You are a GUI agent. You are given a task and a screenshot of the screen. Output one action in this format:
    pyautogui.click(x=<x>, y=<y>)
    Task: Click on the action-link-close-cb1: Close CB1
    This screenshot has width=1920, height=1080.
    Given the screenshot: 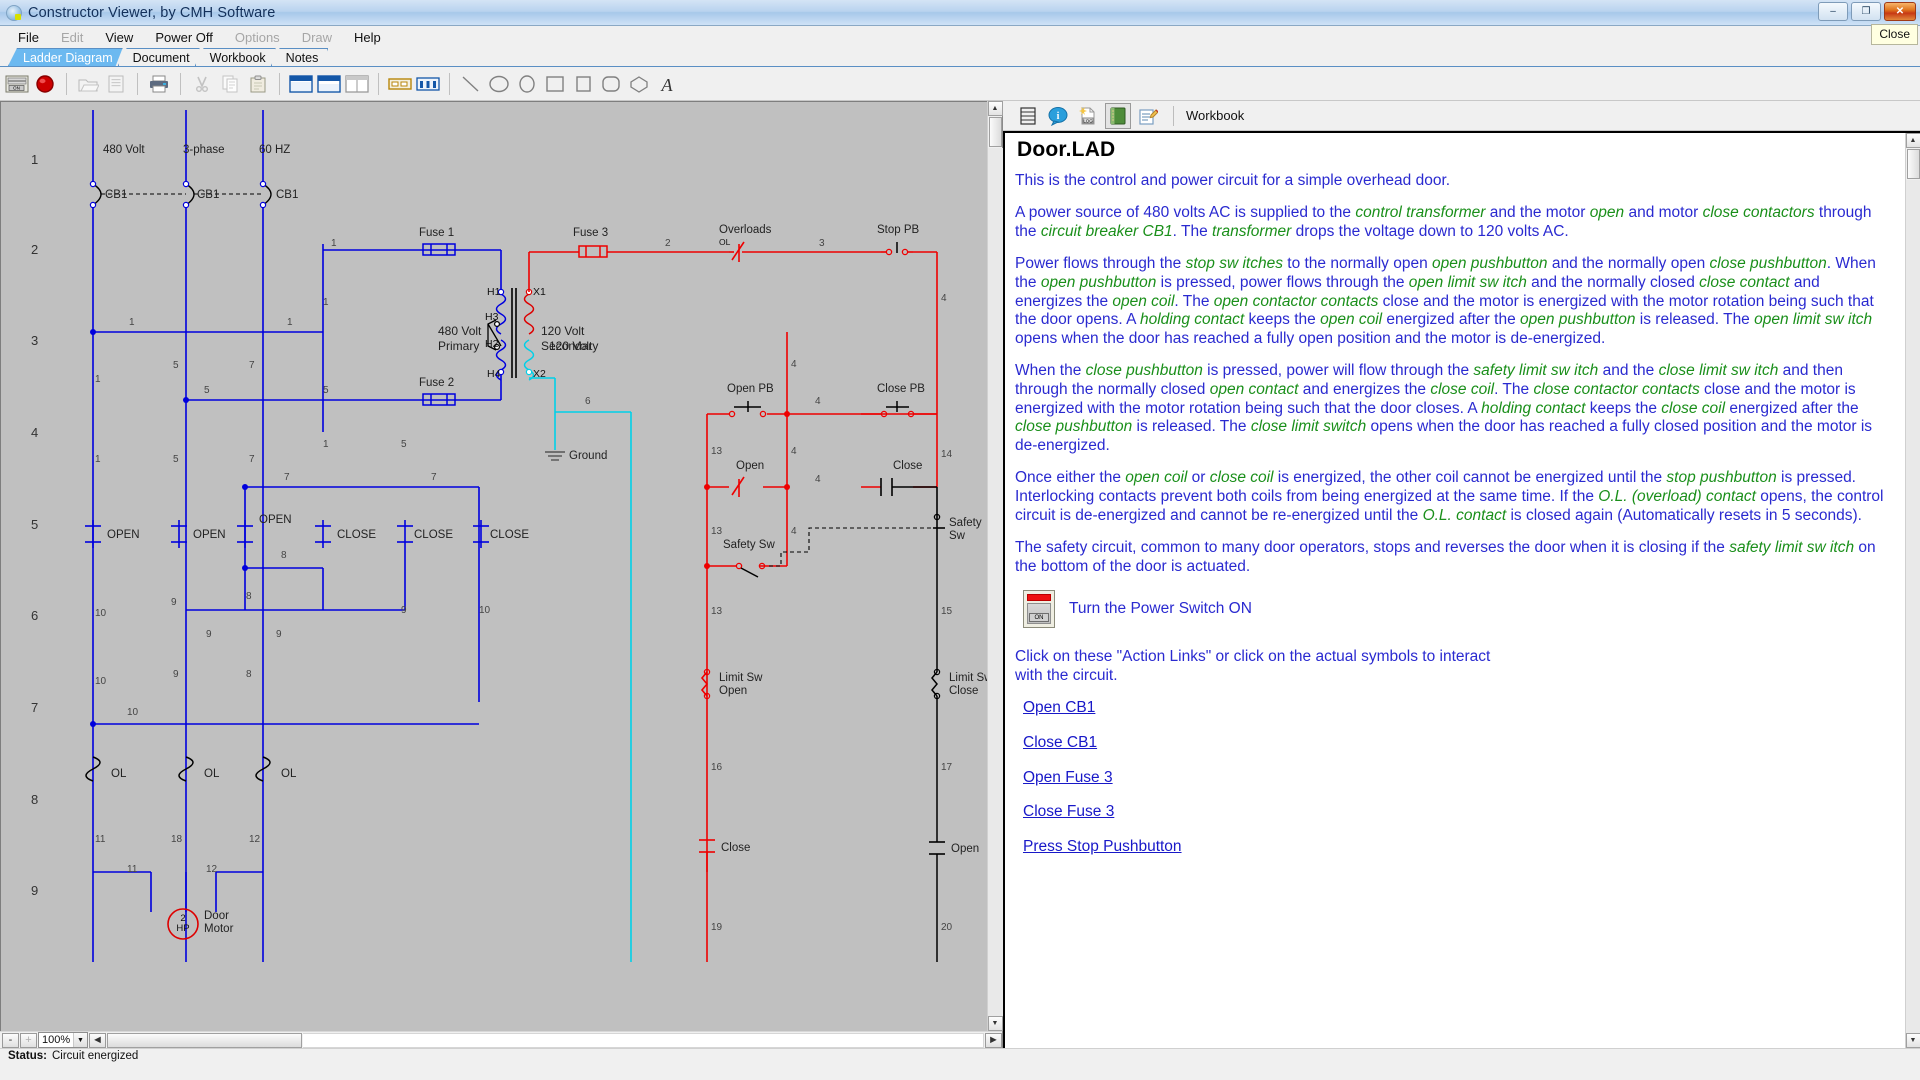 What is the action you would take?
    pyautogui.click(x=1457, y=743)
    